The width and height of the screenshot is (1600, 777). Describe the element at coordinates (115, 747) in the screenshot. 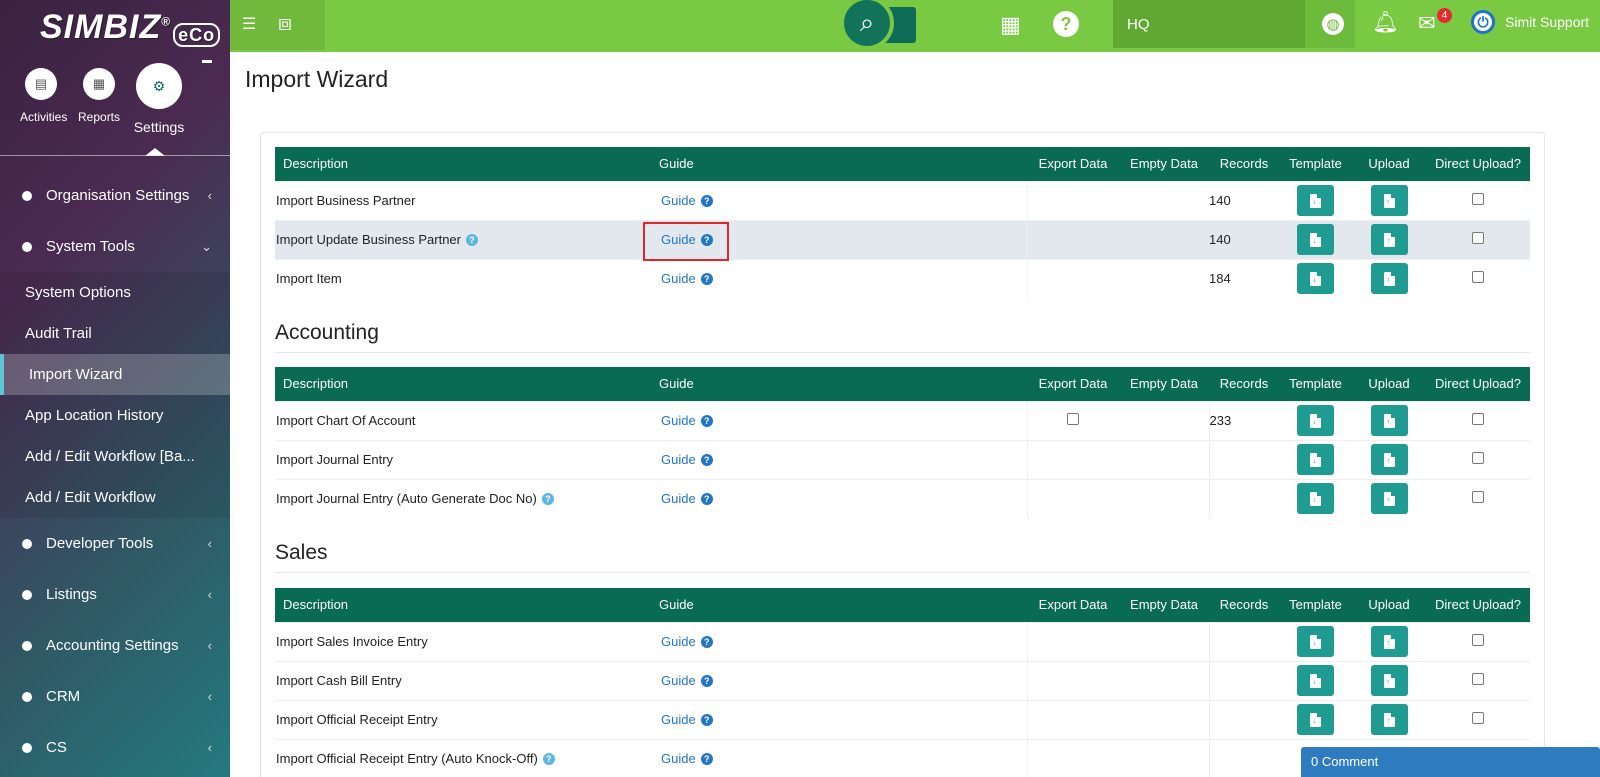

I see `sidebar-item-cs: CS ‹` at that location.